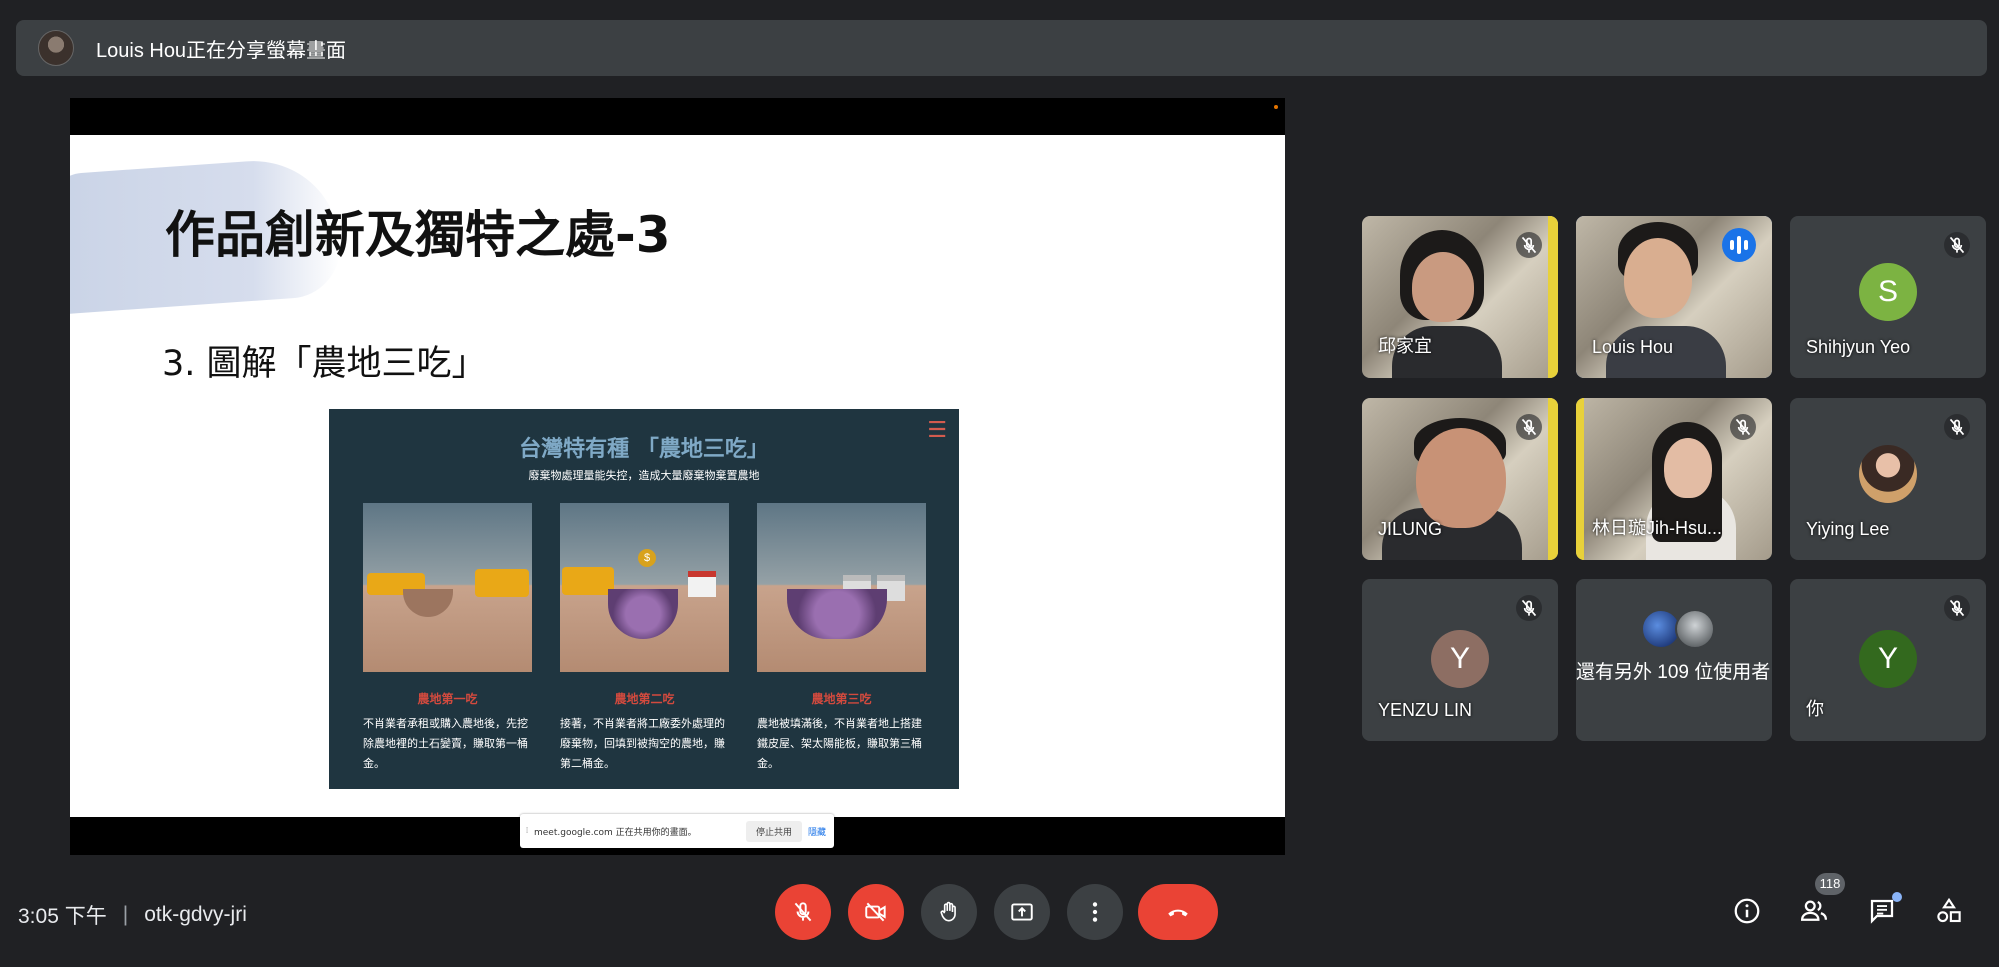 The width and height of the screenshot is (1999, 967). Describe the element at coordinates (62, 916) in the screenshot. I see `meeting-time: 3:05 下午` at that location.